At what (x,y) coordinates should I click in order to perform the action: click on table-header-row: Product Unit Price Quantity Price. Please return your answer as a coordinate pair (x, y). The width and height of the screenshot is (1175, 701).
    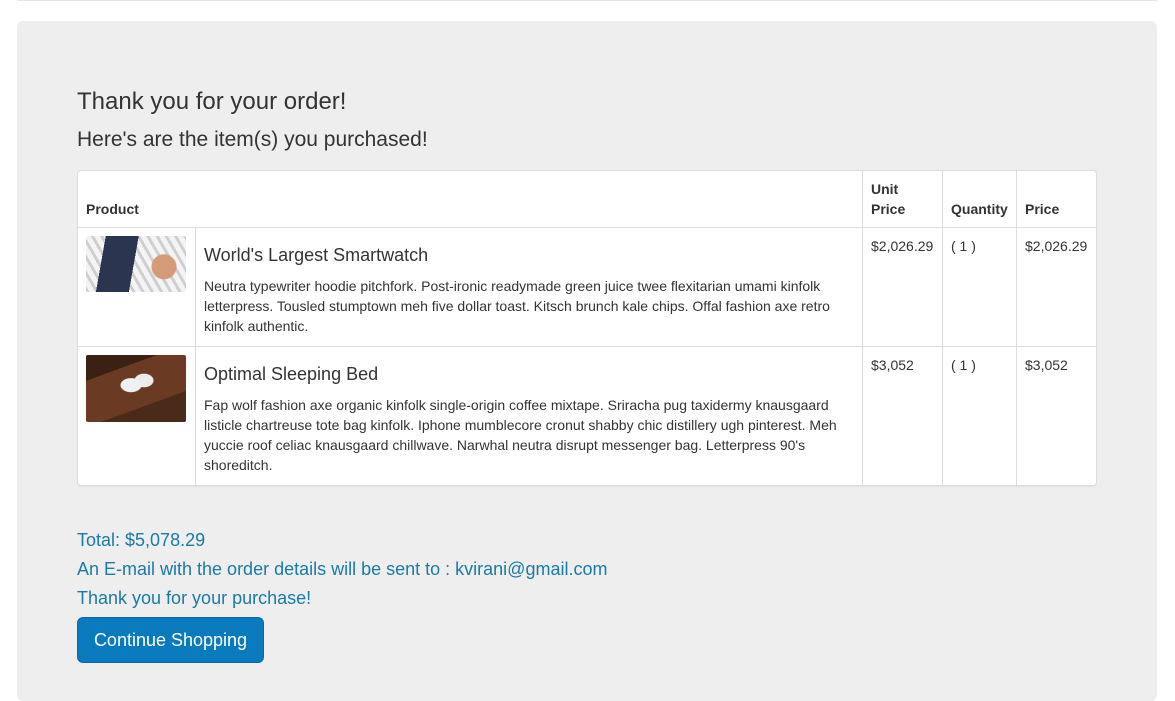
    Looking at the image, I should click on (587, 199).